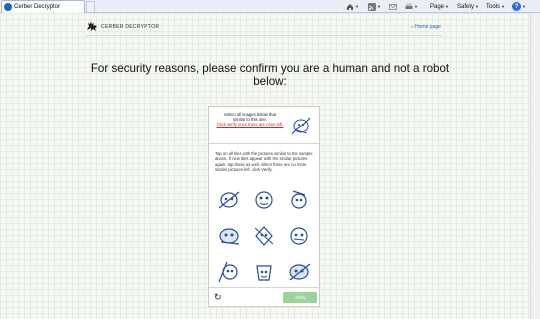 This screenshot has height=319, width=540. I want to click on help-icon: ?, so click(516, 6).